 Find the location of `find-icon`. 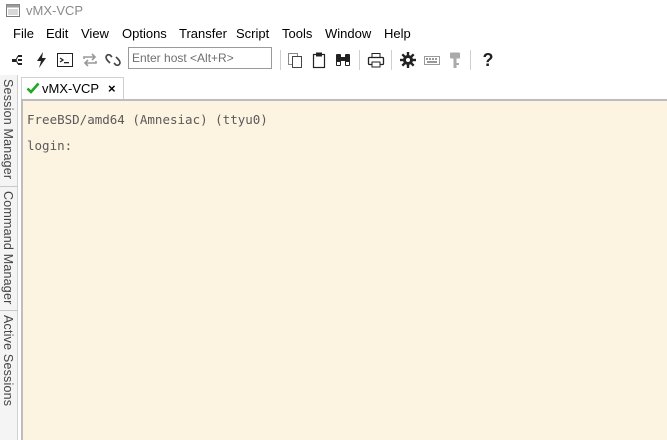

find-icon is located at coordinates (343, 60).